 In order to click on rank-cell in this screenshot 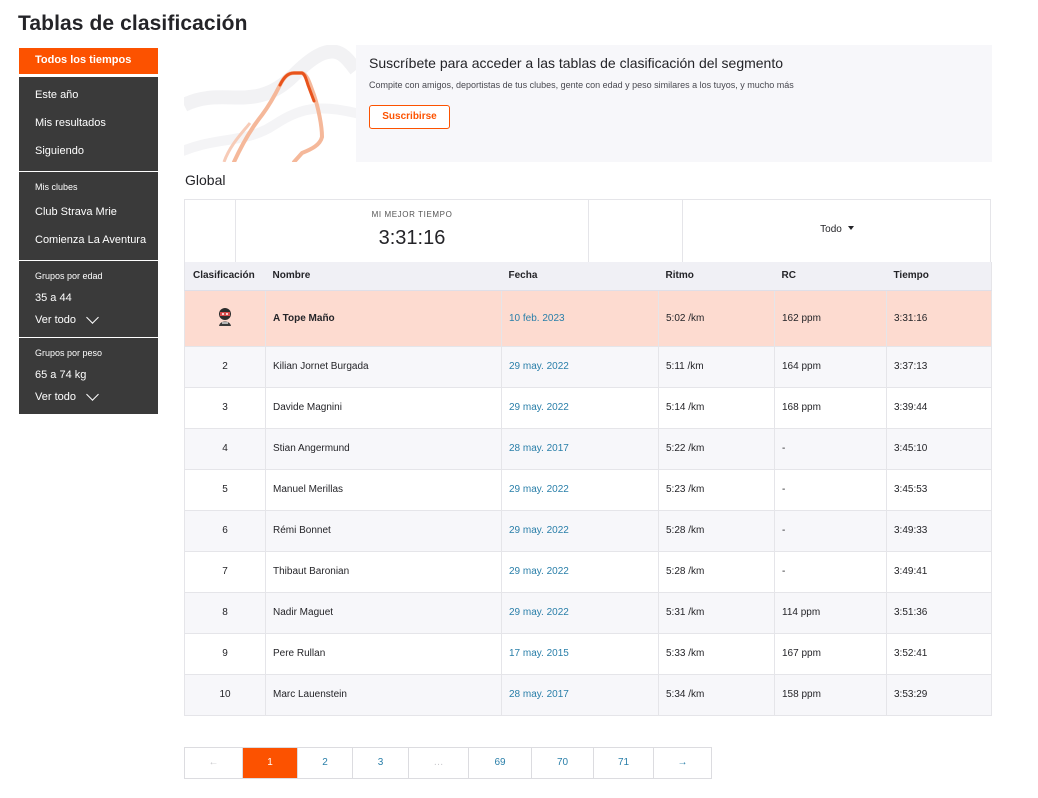, I will do `click(225, 318)`.